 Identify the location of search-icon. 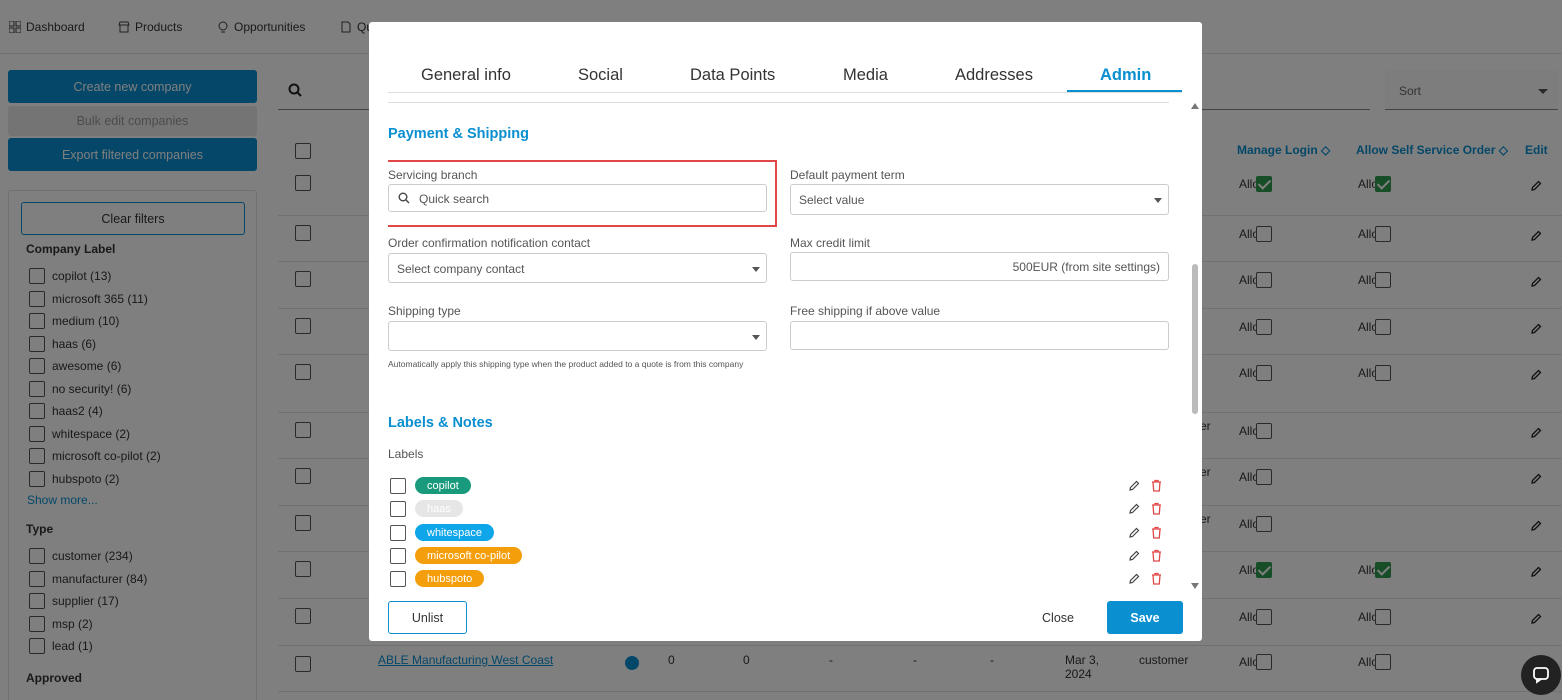
(404, 198).